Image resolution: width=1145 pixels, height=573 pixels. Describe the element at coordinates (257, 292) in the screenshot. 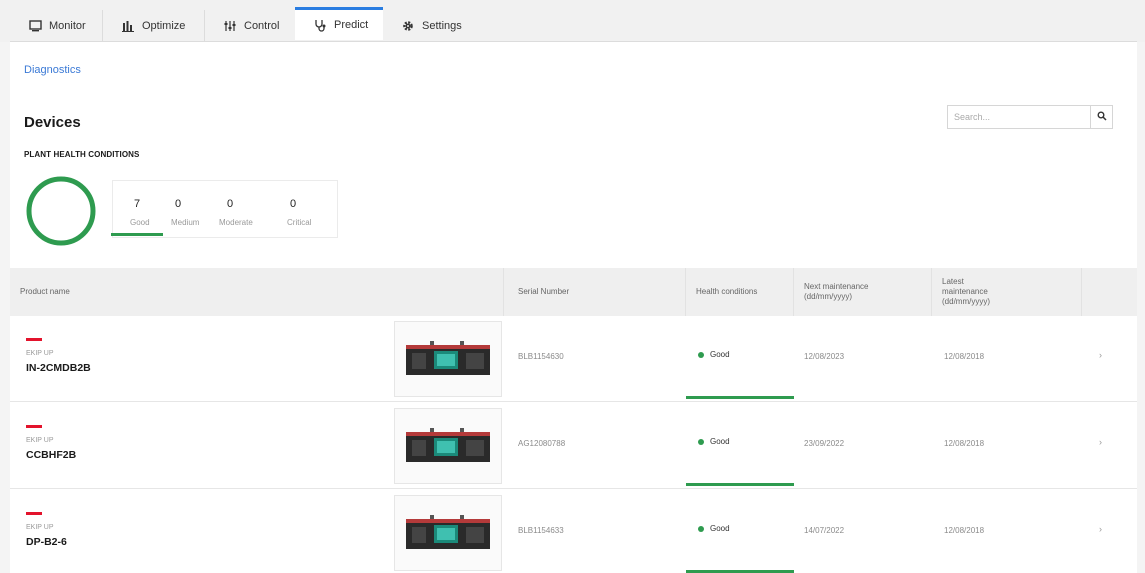

I see `col-product-name: Product name` at that location.